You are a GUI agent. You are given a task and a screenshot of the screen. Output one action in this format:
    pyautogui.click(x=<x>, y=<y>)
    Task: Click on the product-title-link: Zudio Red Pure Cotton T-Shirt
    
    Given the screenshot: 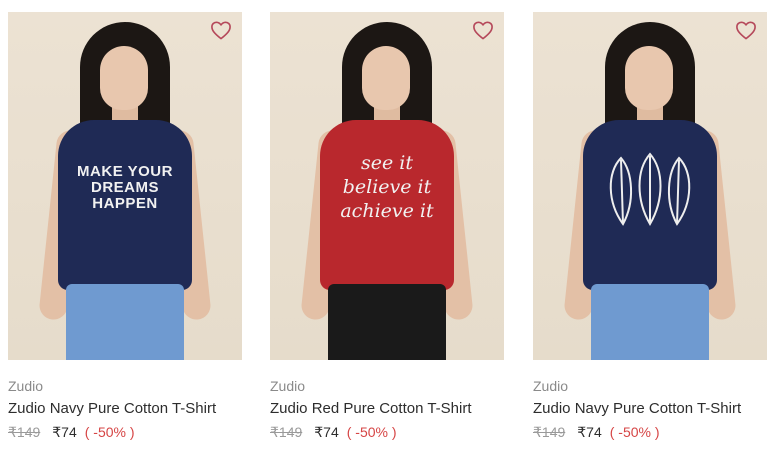 What is the action you would take?
    pyautogui.click(x=387, y=408)
    